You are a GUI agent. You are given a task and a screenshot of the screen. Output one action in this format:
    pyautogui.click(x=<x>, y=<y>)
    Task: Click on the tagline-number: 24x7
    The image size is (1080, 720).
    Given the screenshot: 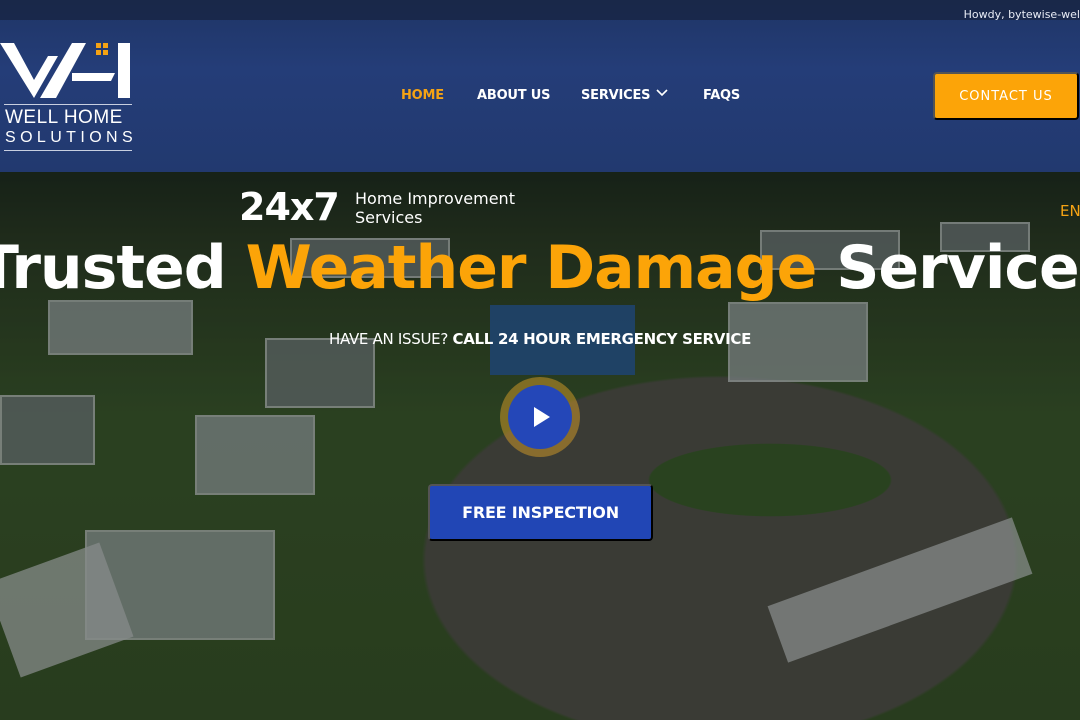 What is the action you would take?
    pyautogui.click(x=289, y=207)
    